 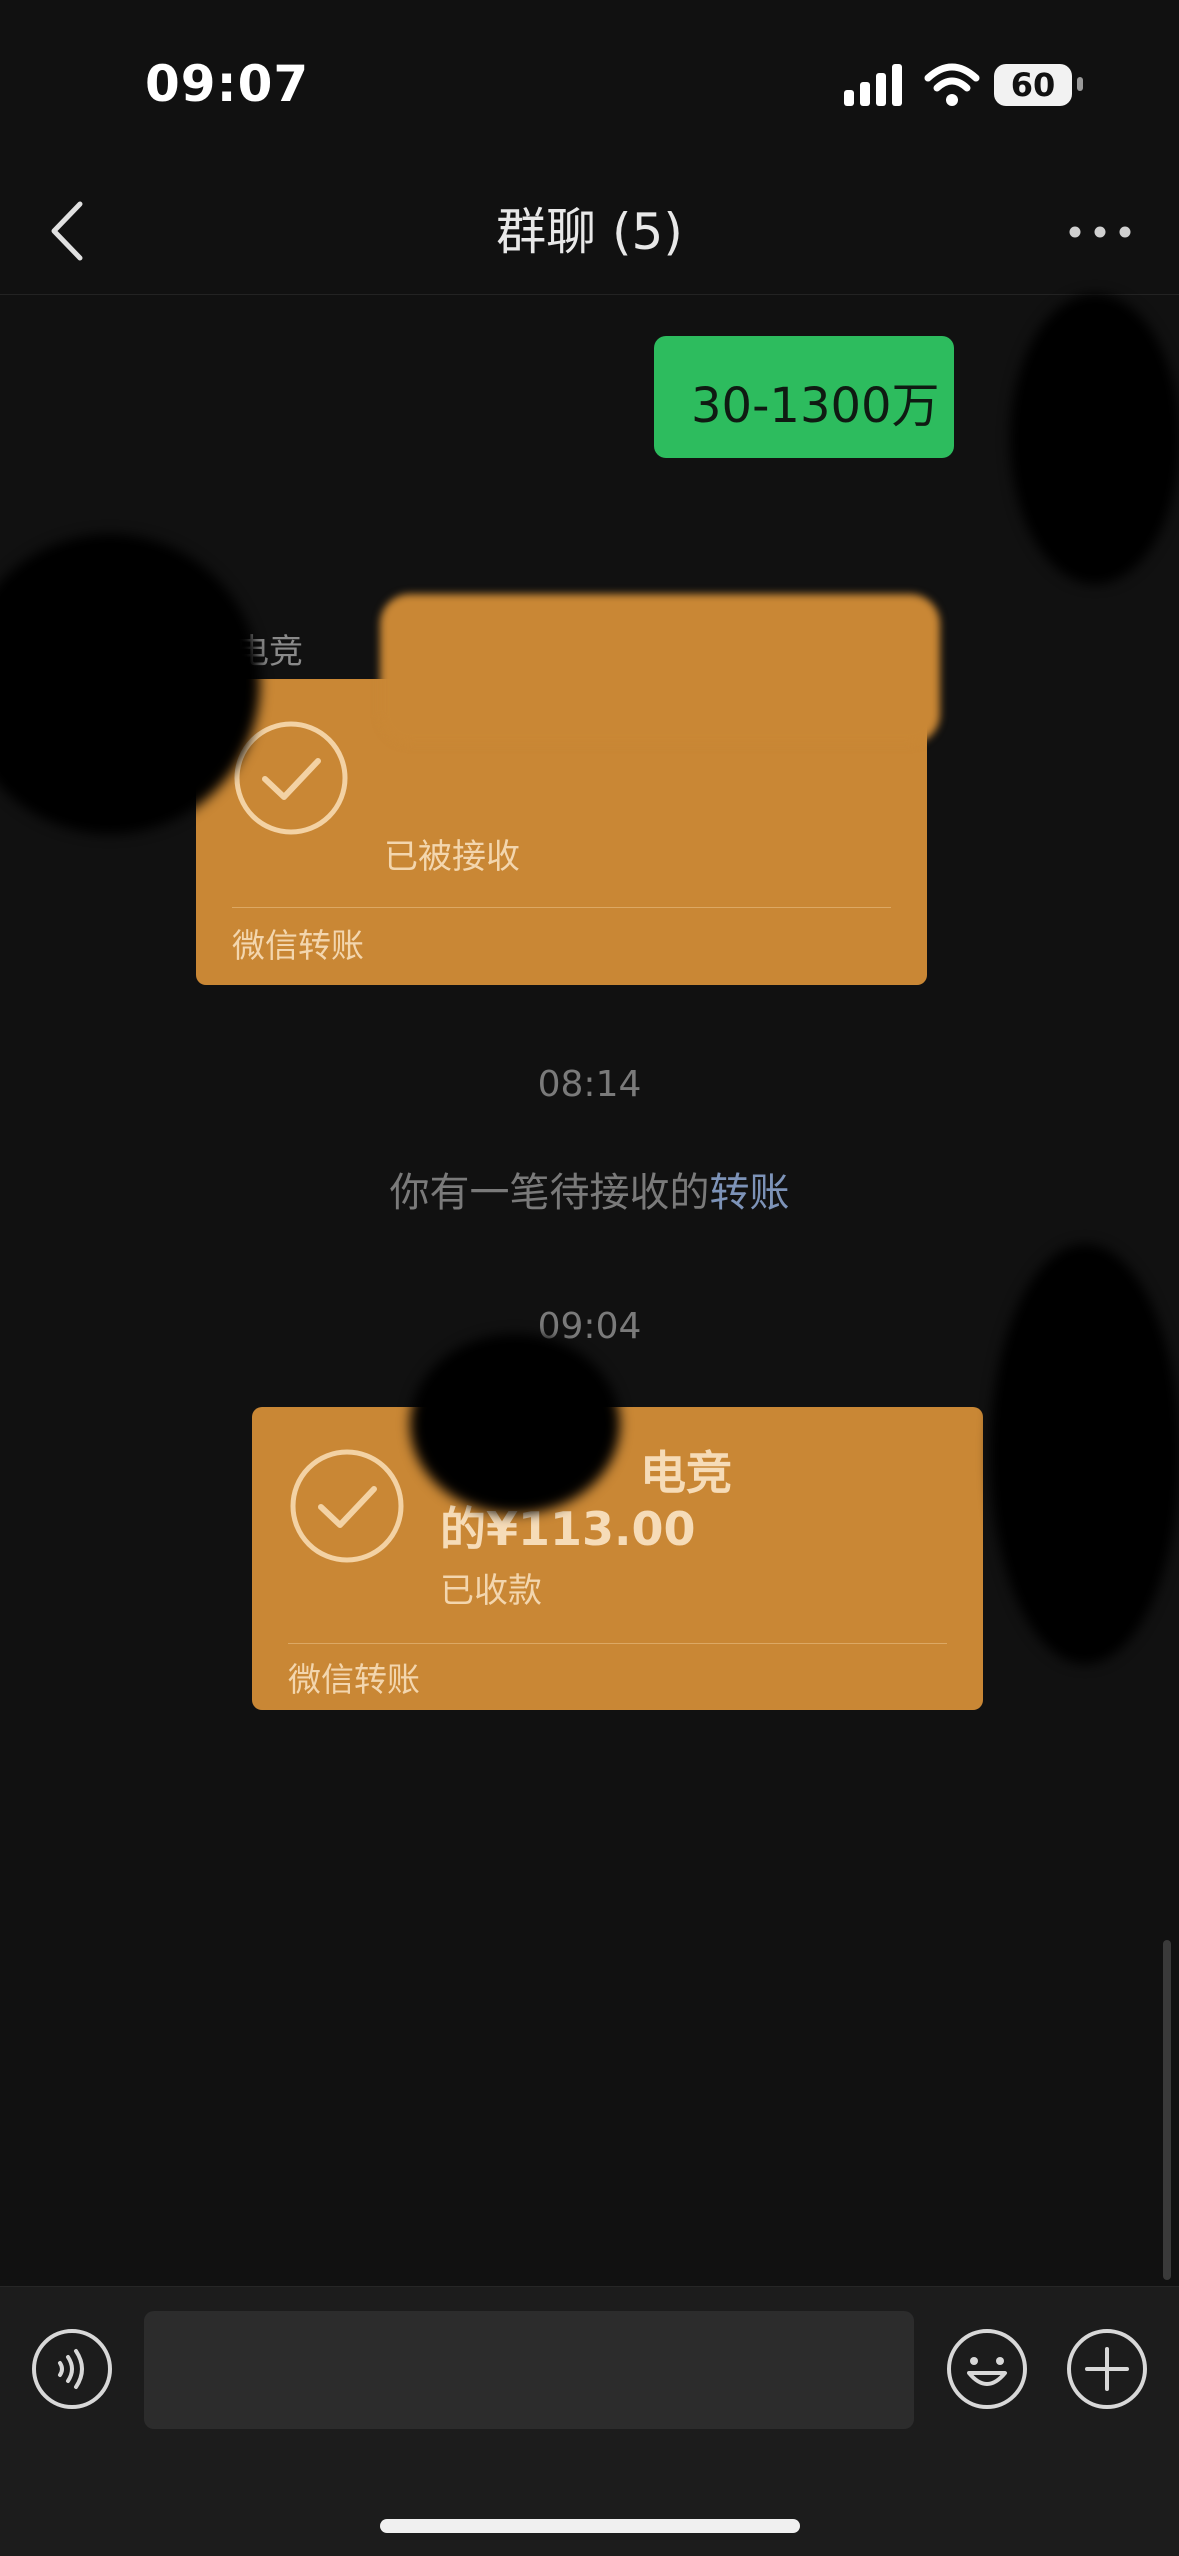 I want to click on system-message: 你有一笔待接收的转账, so click(x=589, y=1189).